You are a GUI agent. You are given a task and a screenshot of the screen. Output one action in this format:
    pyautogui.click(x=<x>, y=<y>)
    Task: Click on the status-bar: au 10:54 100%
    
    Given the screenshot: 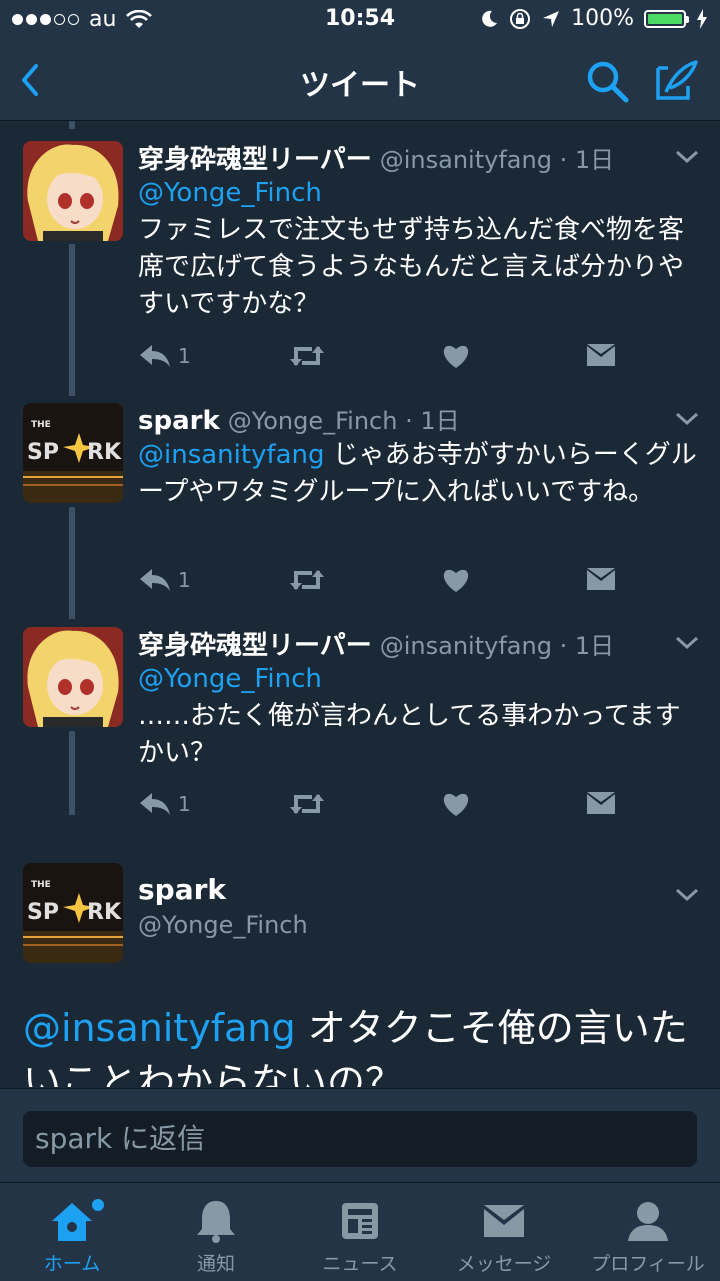 What is the action you would take?
    pyautogui.click(x=360, y=20)
    